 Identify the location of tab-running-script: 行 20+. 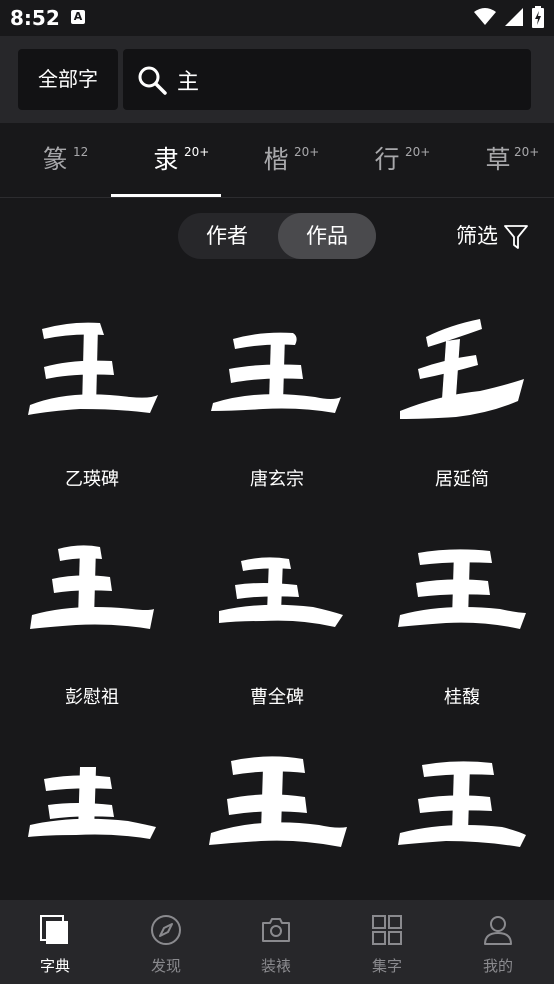
(387, 160).